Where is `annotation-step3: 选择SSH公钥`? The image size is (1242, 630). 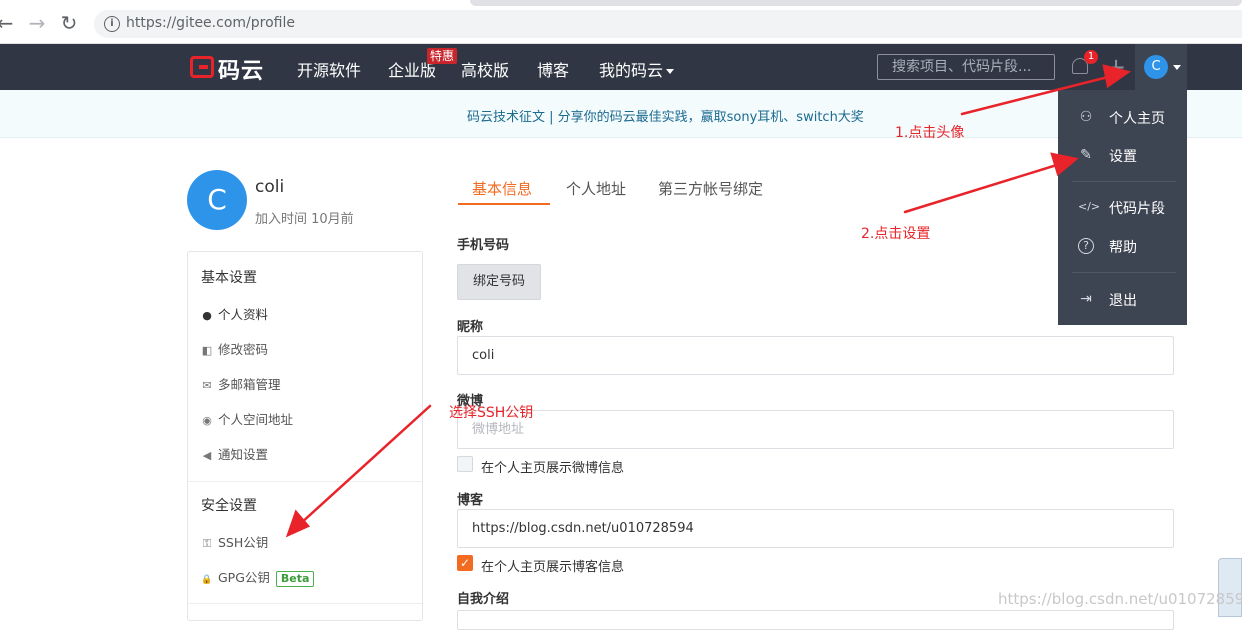
annotation-step3: 选择SSH公钥 is located at coordinates (491, 413).